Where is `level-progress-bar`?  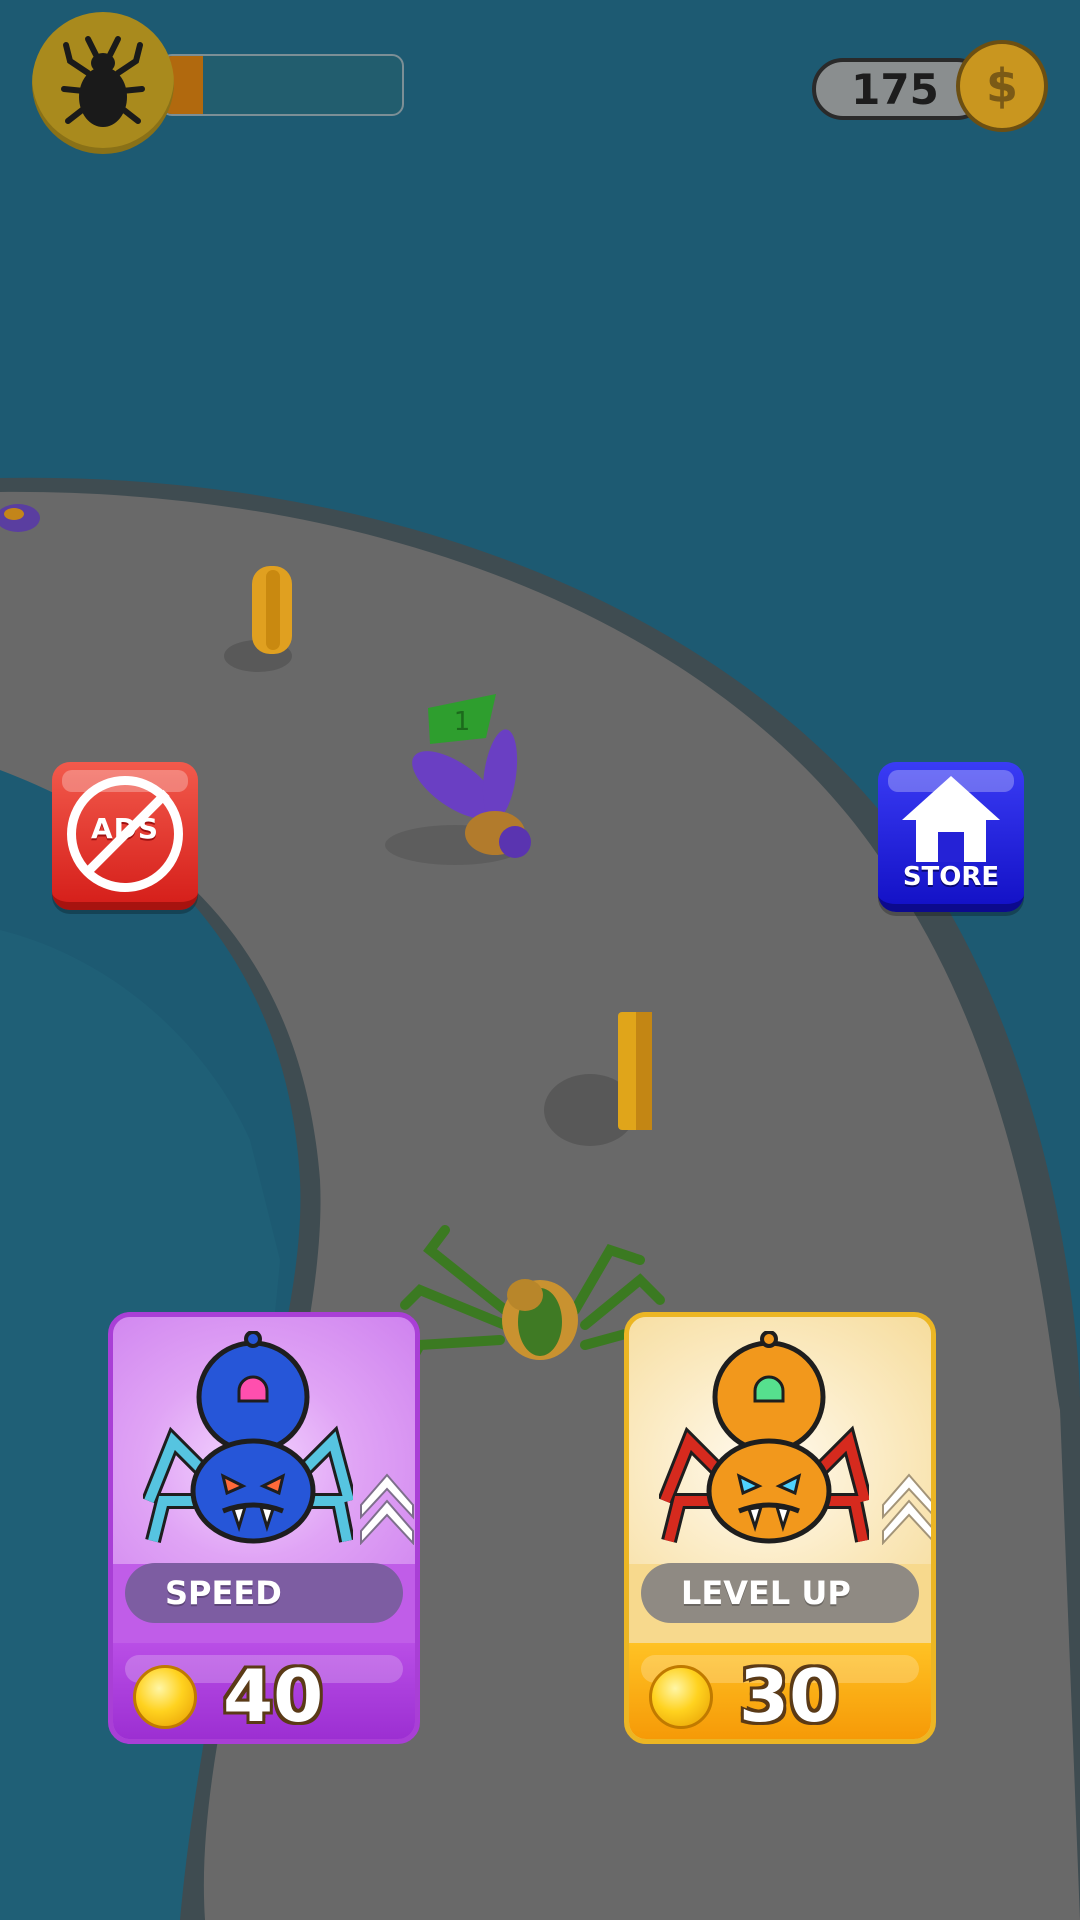
level-progress-bar is located at coordinates (282, 85).